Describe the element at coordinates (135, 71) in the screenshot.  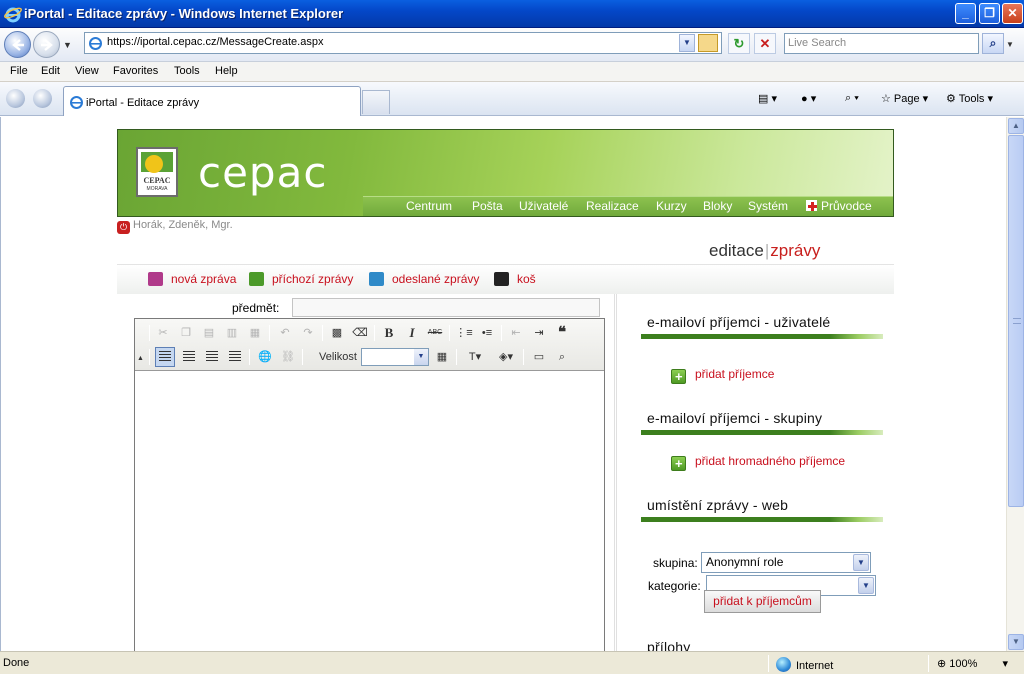
I see `menu-favorites: Favorites` at that location.